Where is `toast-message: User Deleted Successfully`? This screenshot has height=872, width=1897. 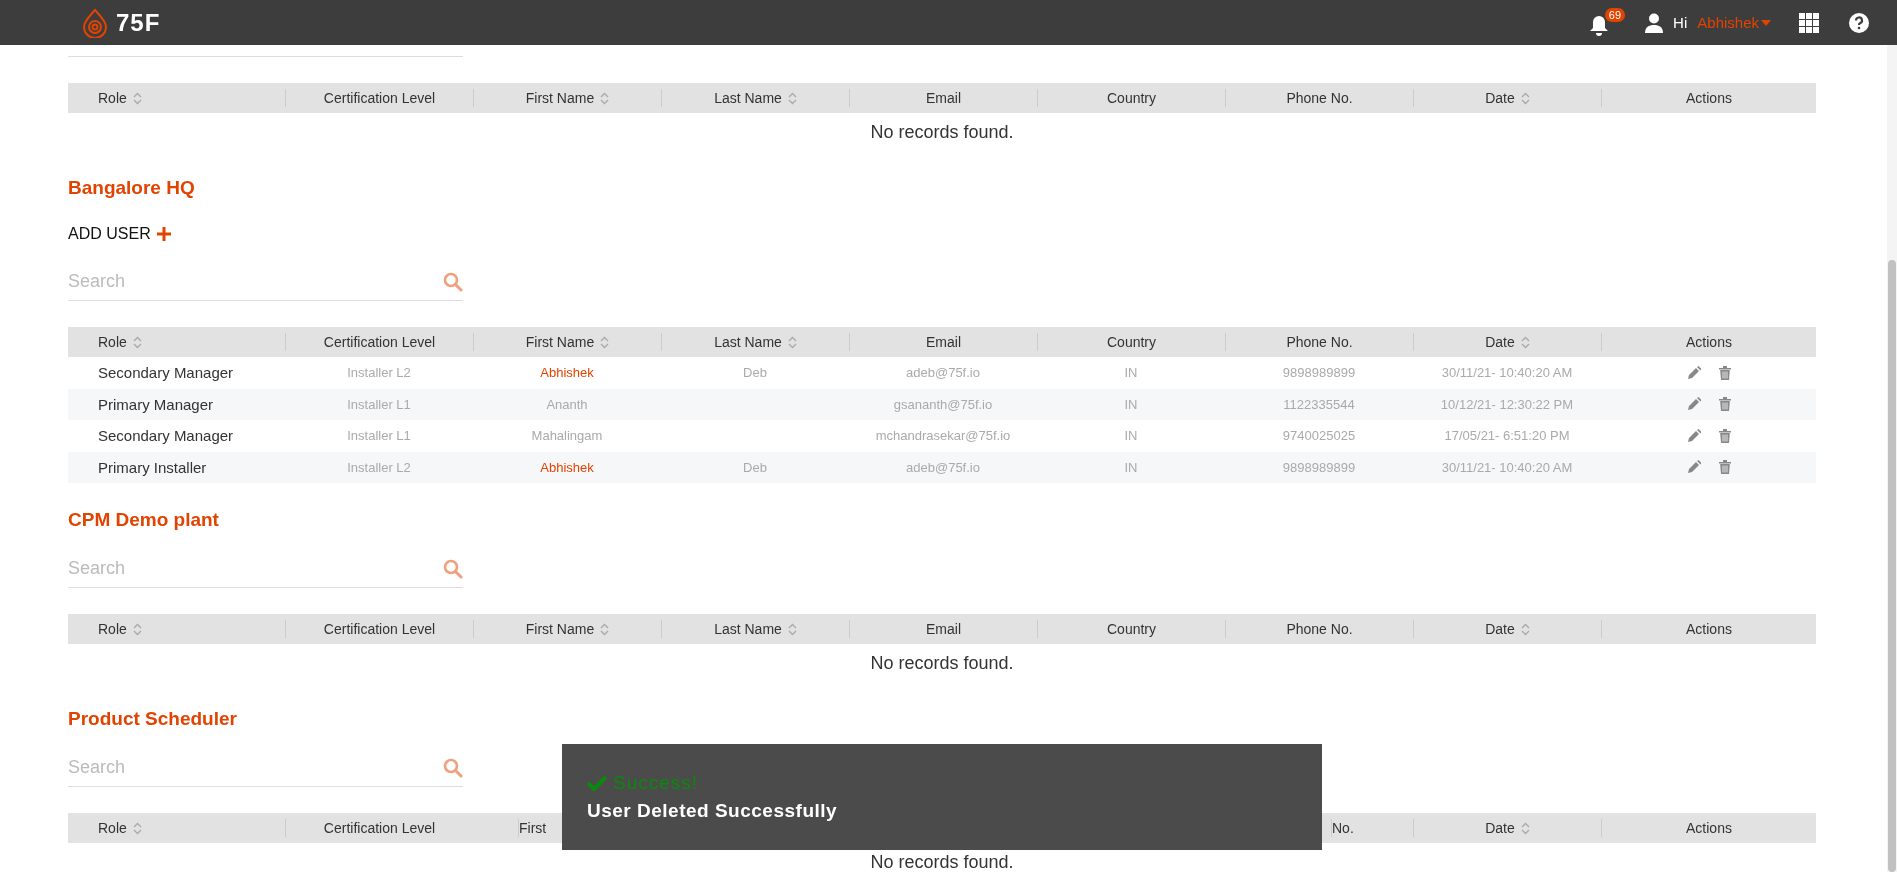 toast-message: User Deleted Successfully is located at coordinates (713, 811).